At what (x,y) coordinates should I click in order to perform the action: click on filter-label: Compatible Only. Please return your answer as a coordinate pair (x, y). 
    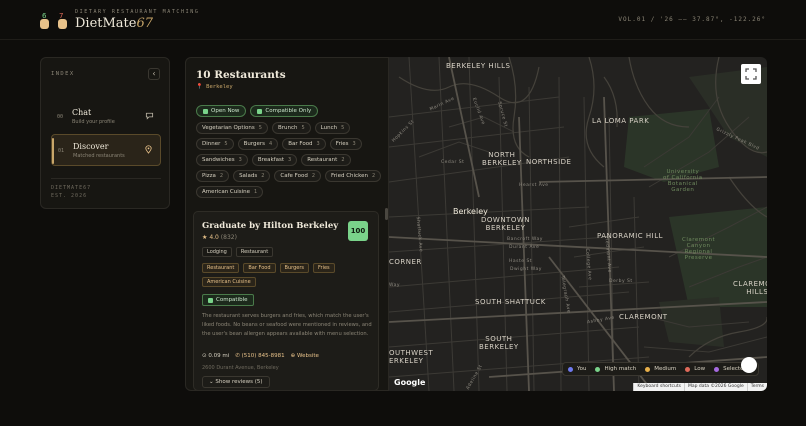
    Looking at the image, I should click on (288, 111).